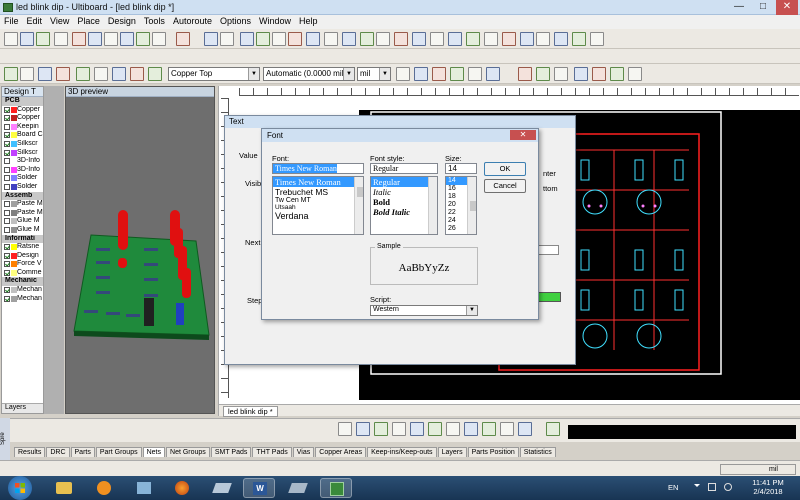 The image size is (800, 500). I want to click on taskbar-firefox, so click(182, 488).